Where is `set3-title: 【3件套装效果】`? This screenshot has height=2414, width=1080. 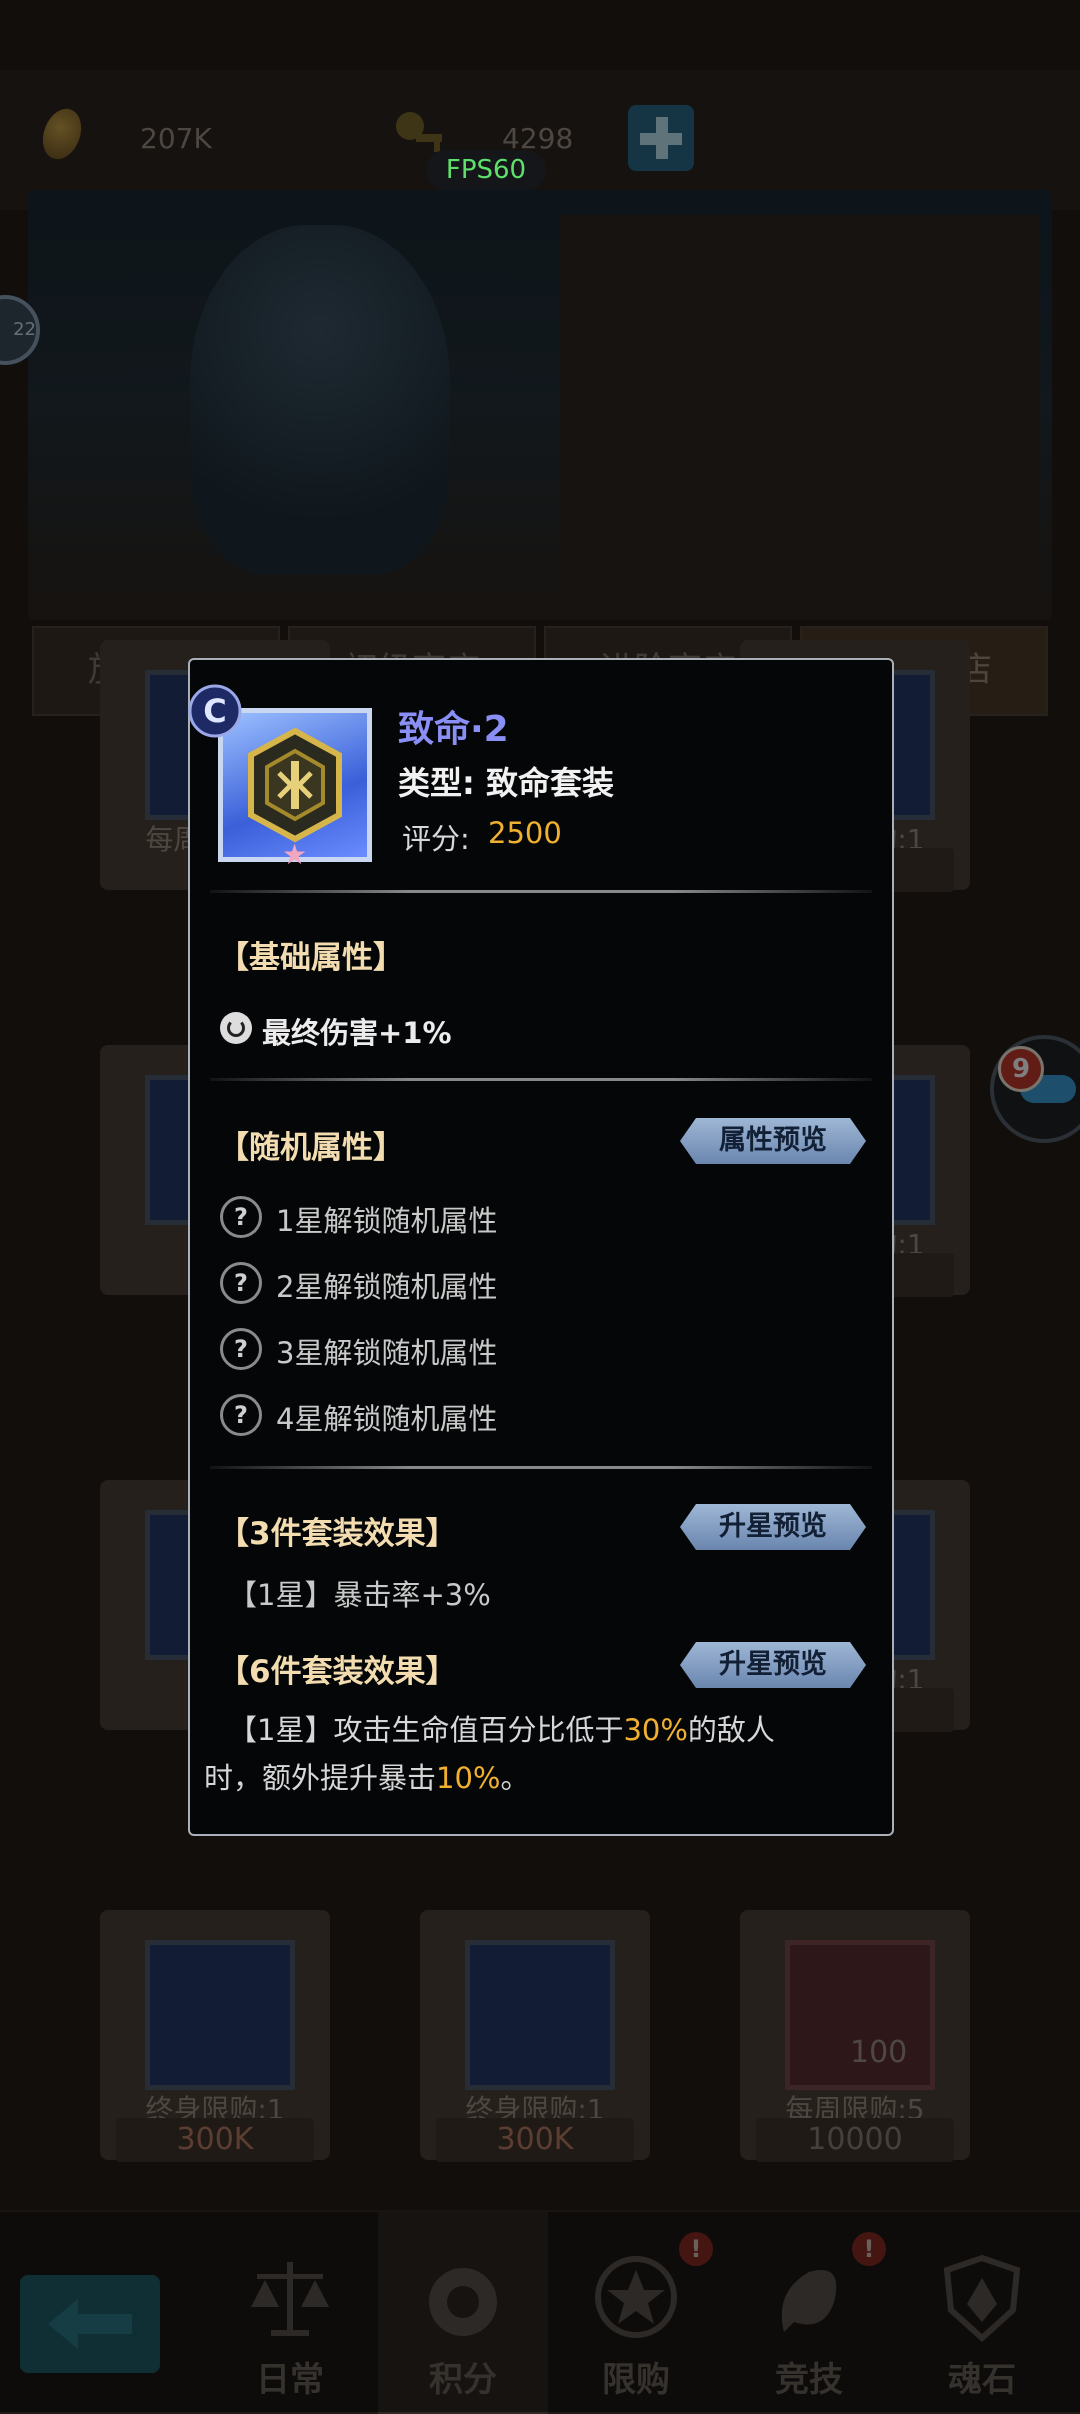
set3-title: 【3件套装效果】 is located at coordinates (337, 1534).